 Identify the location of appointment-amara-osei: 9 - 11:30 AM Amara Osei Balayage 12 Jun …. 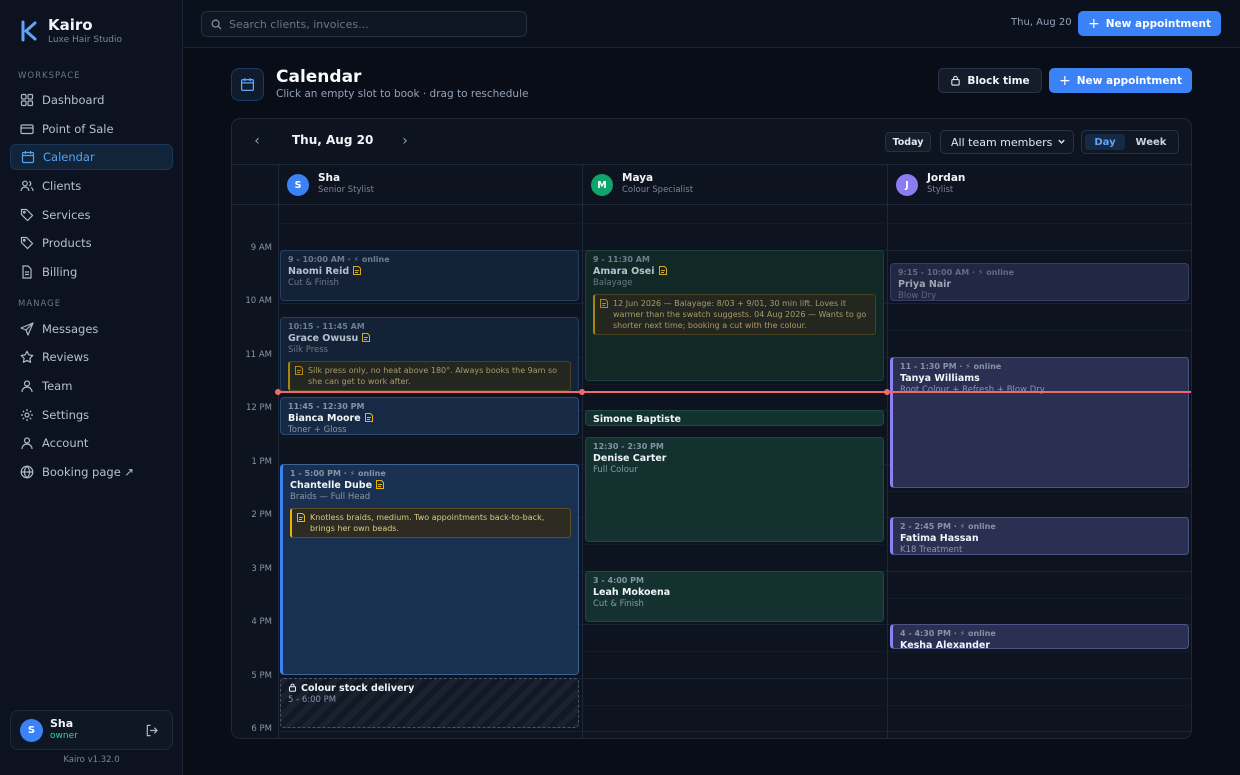
(734, 315).